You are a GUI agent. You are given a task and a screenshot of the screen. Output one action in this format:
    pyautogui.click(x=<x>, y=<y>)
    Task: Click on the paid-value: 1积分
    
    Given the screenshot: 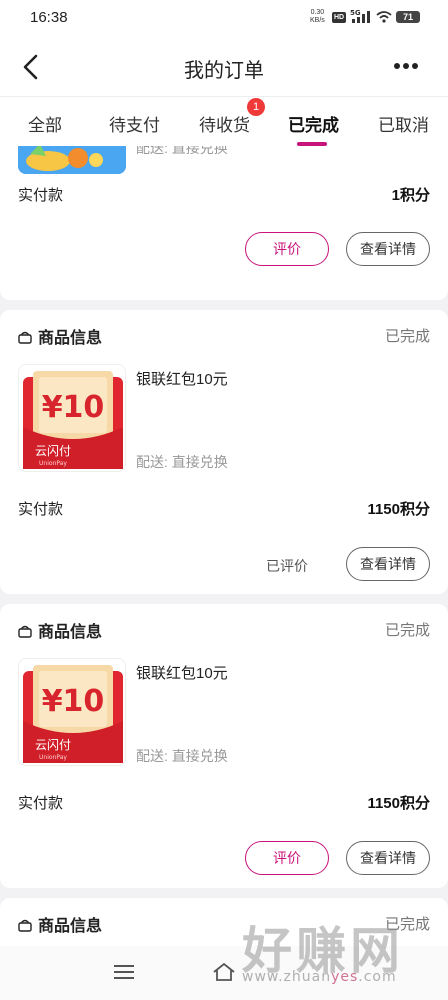 What is the action you would take?
    pyautogui.click(x=410, y=195)
    